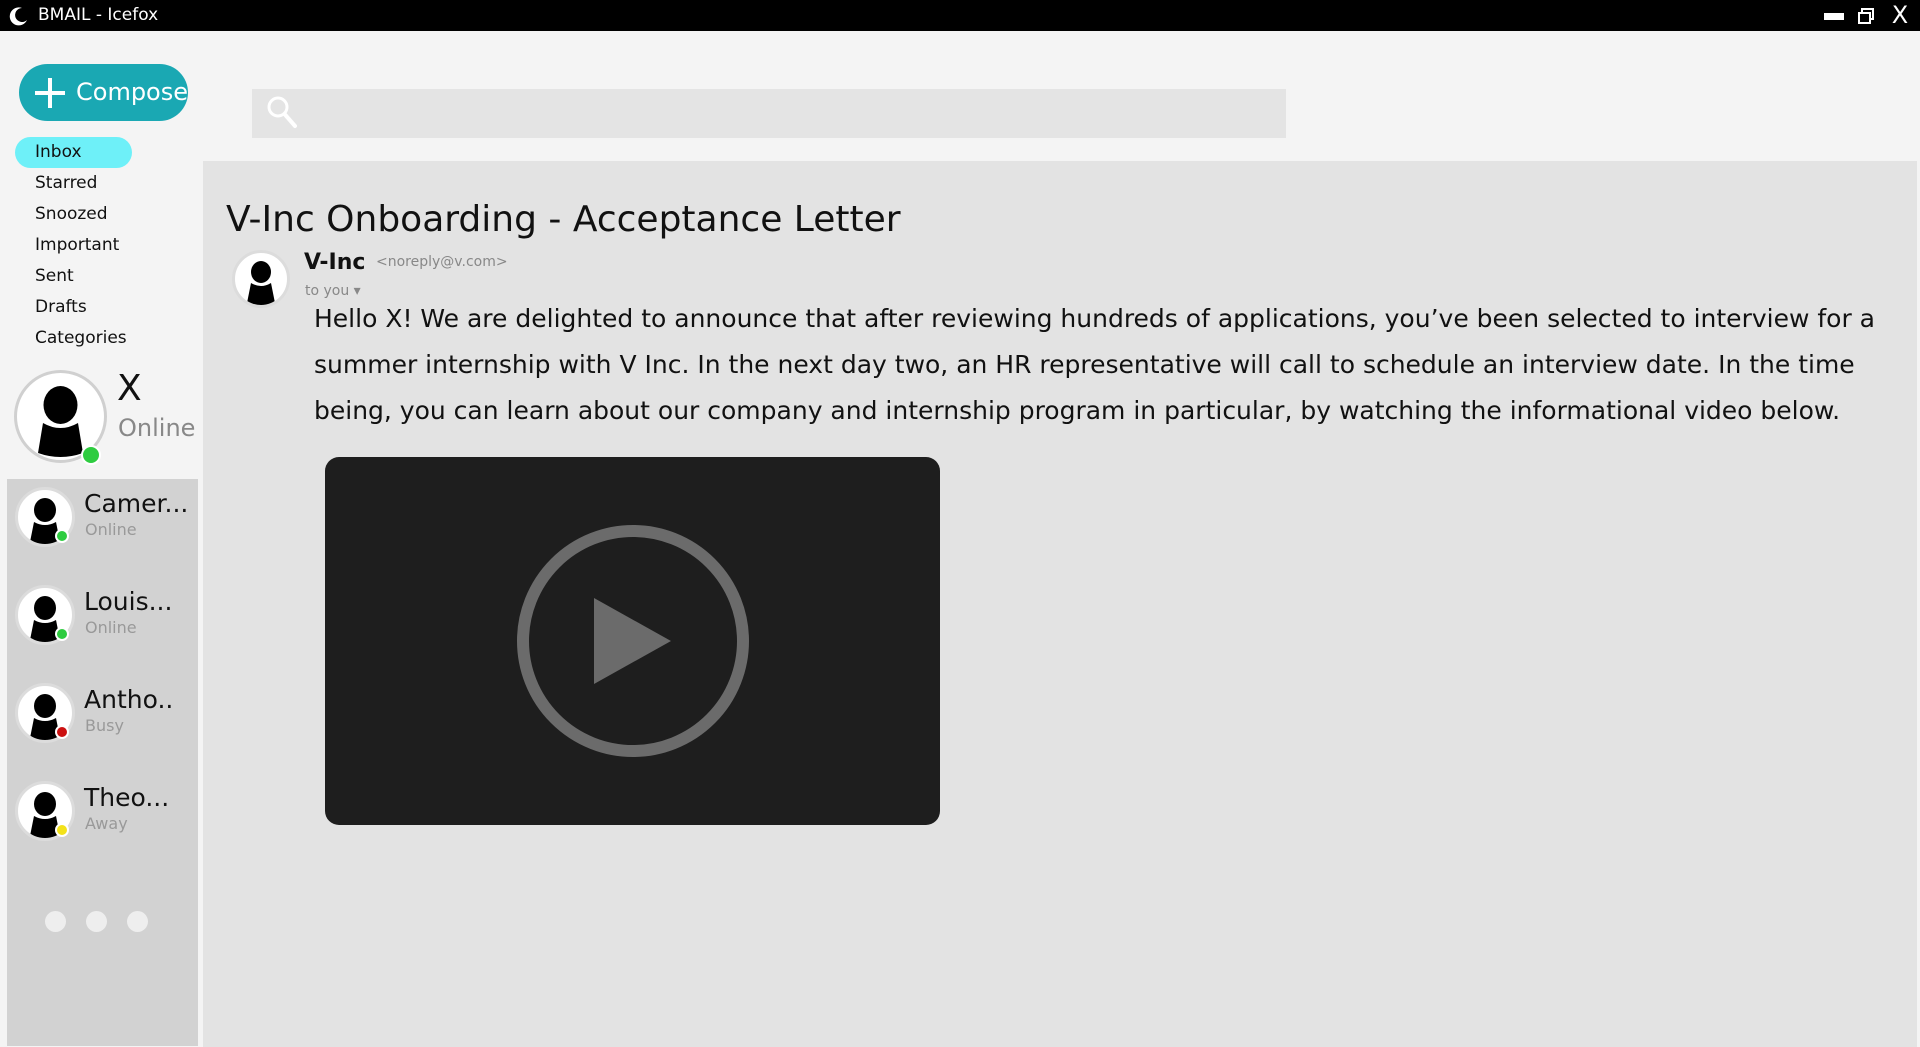 This screenshot has width=1920, height=1047. Describe the element at coordinates (18, 16) in the screenshot. I see `moon-logo-icon` at that location.